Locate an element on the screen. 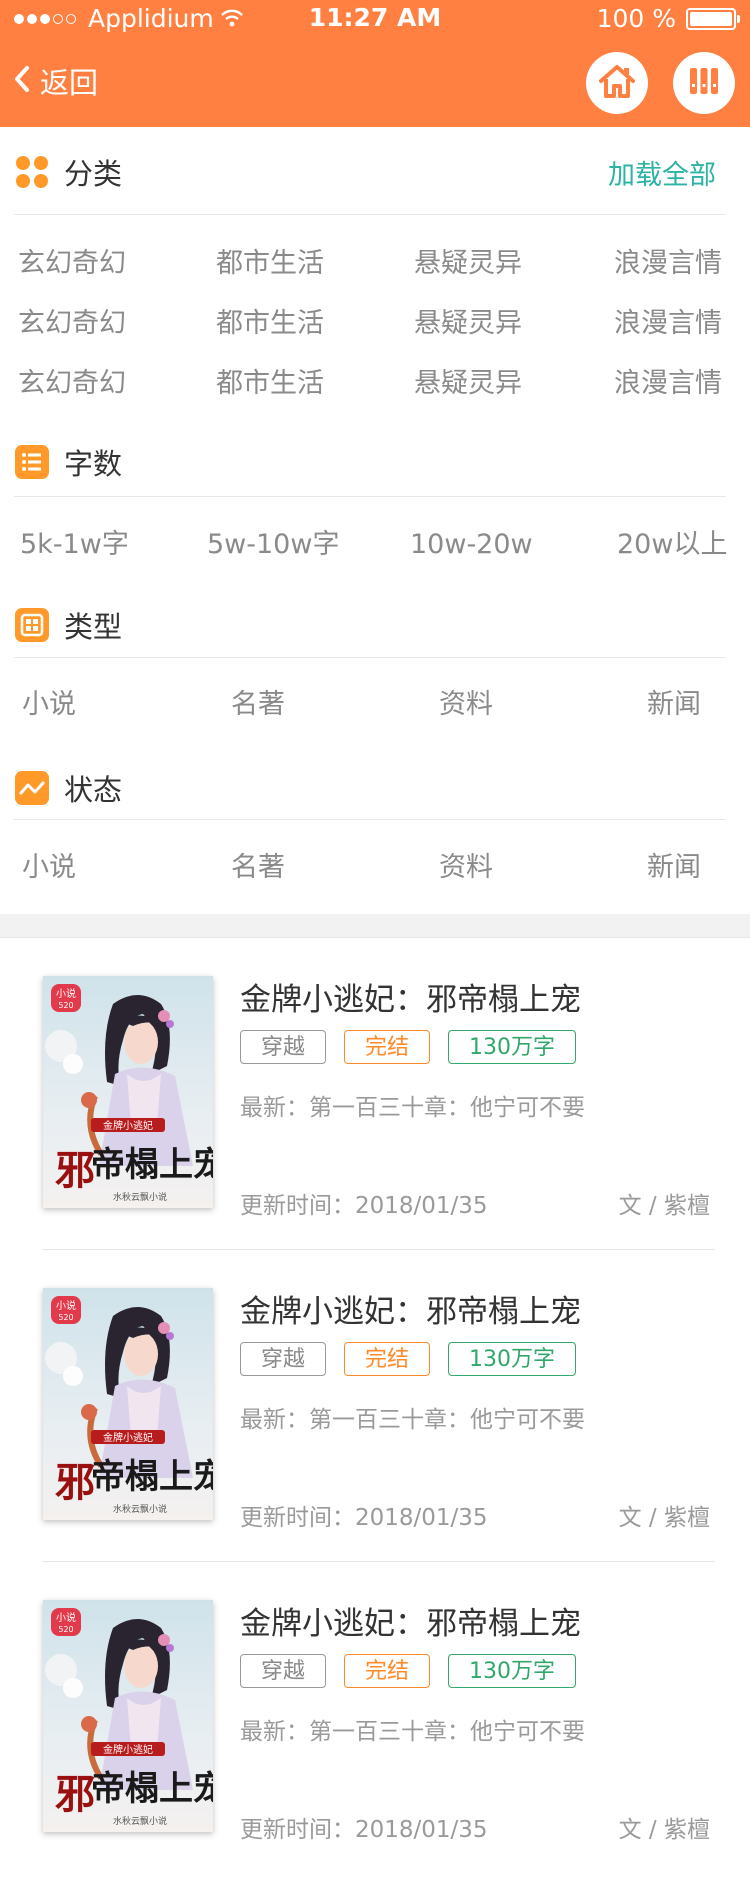 The image size is (750, 1895). battery-icon is located at coordinates (713, 18).